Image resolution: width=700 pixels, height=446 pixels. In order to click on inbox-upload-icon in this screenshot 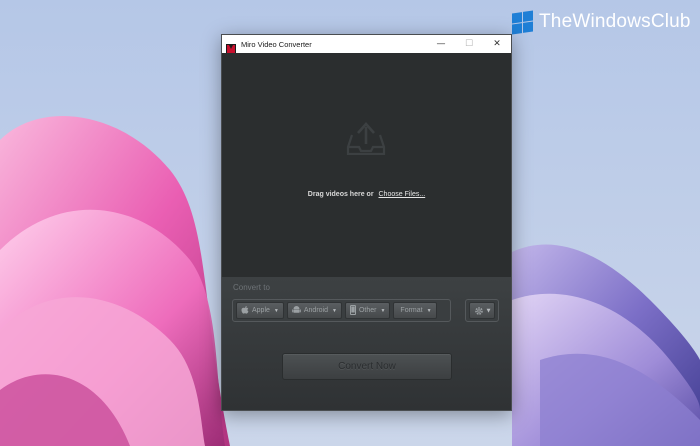, I will do `click(366, 140)`.